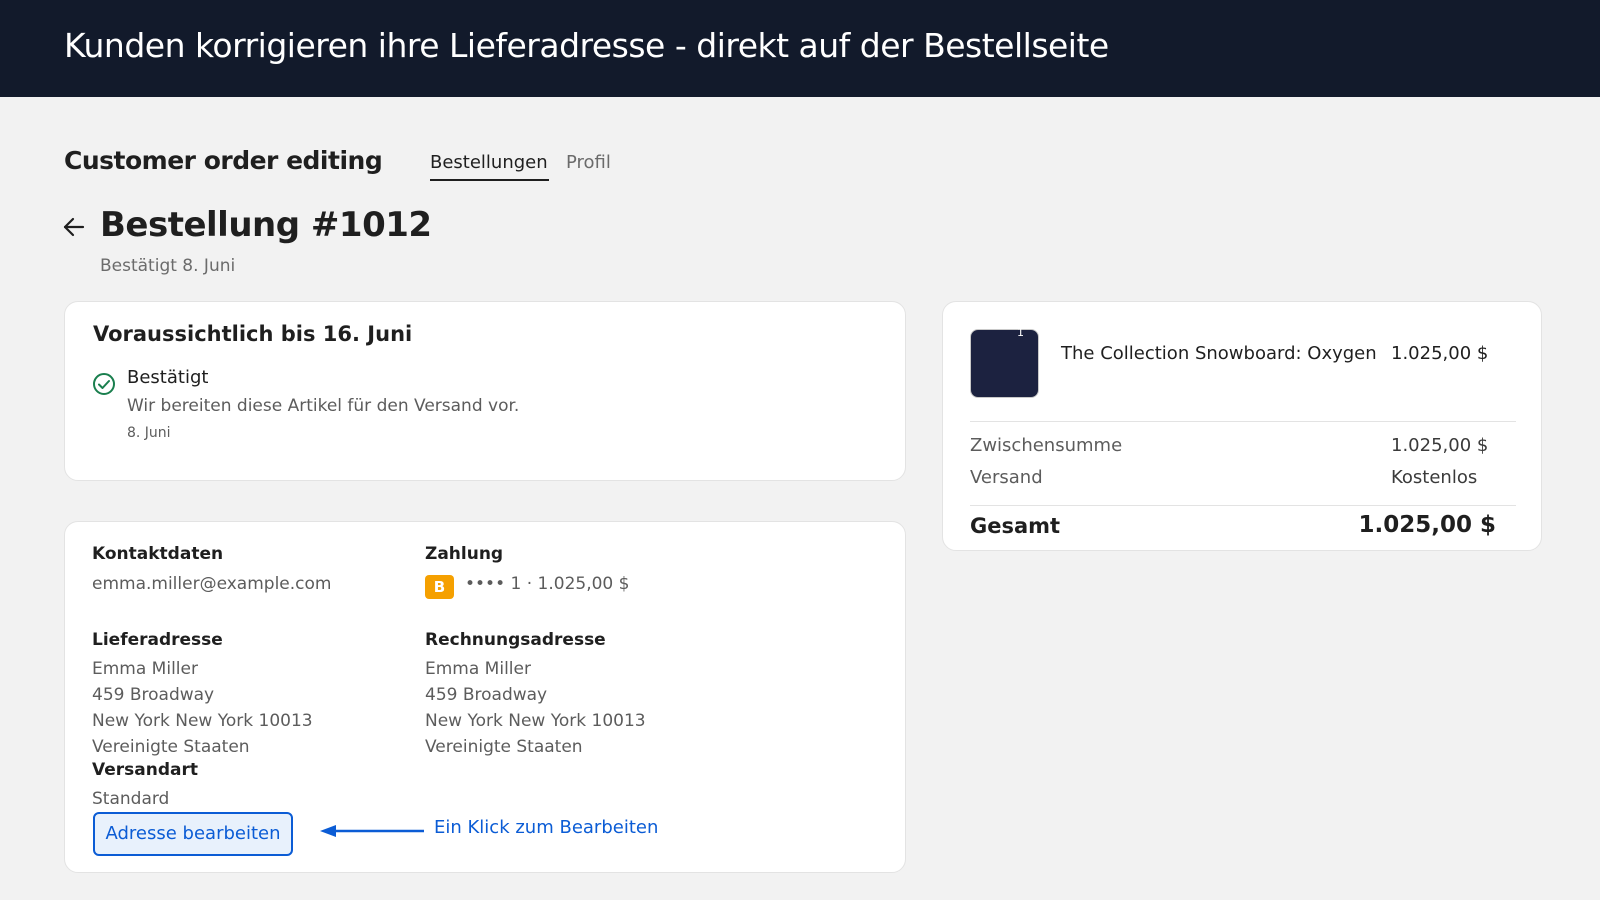 The image size is (1600, 900). Describe the element at coordinates (193, 834) in the screenshot. I see `edit-address-button: Adresse bearbeiten` at that location.